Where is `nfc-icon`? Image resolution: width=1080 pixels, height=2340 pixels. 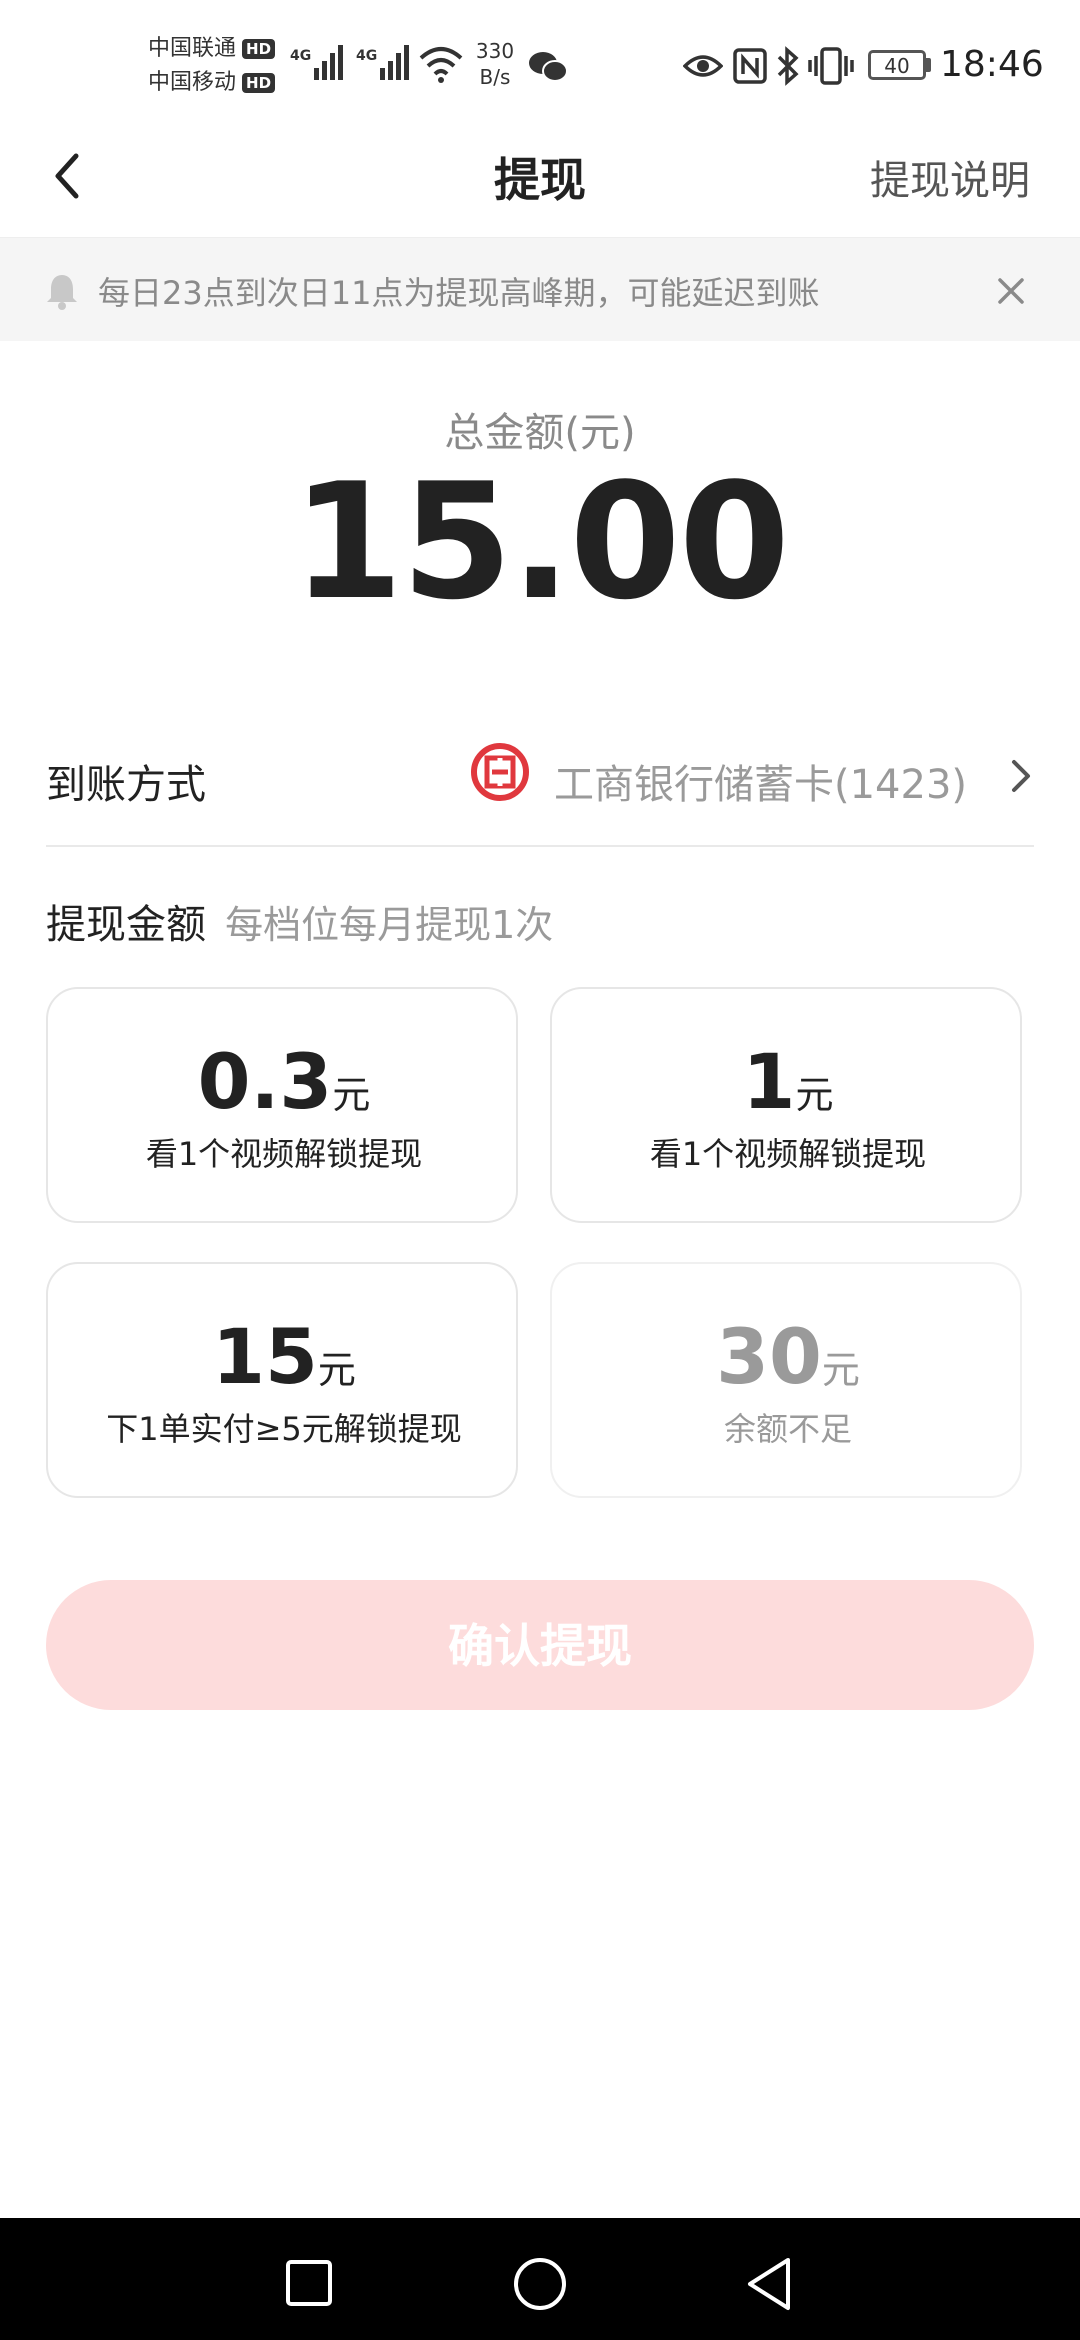 nfc-icon is located at coordinates (750, 66).